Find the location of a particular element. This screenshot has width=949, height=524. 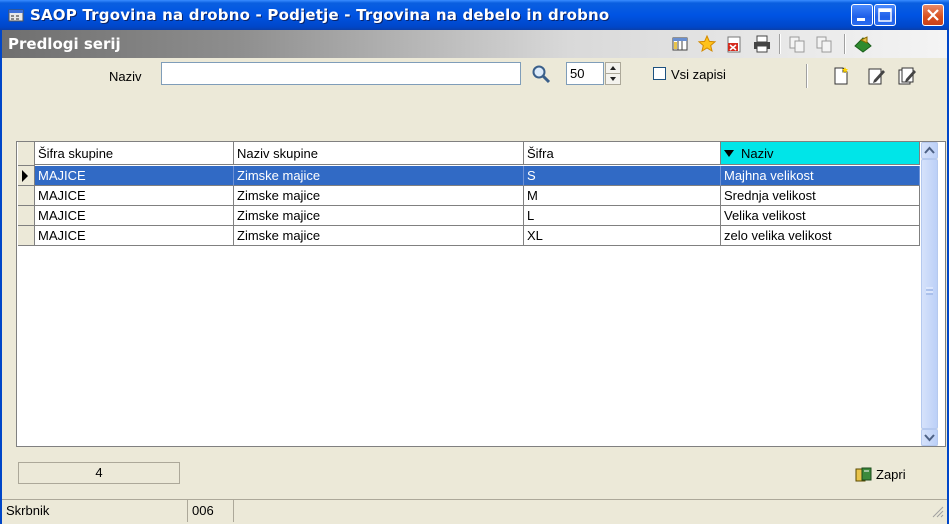

export-icon is located at coordinates (734, 44).